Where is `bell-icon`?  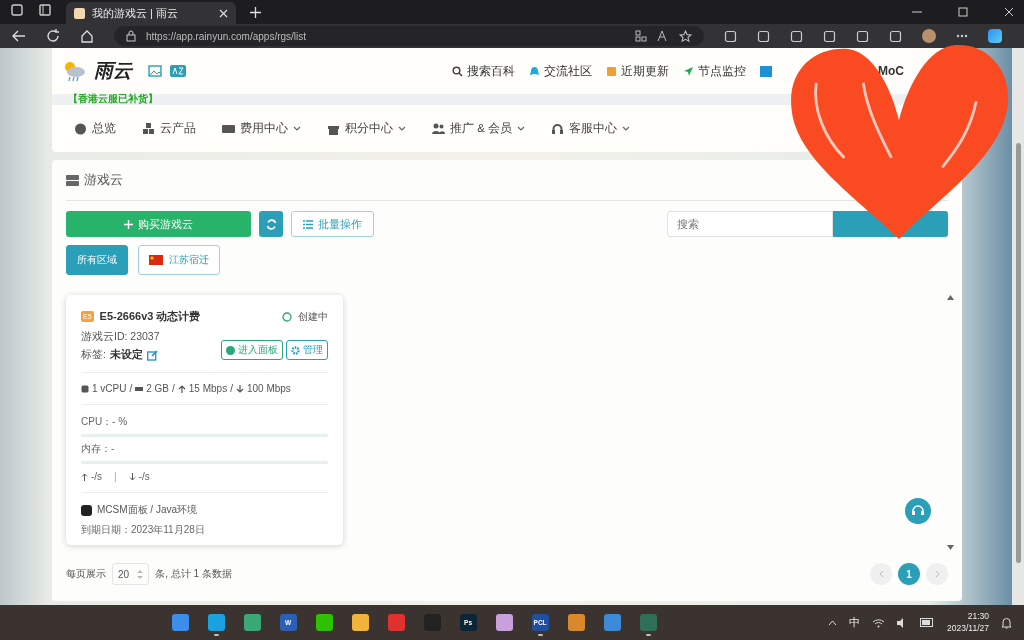 bell-icon is located at coordinates (1006, 622).